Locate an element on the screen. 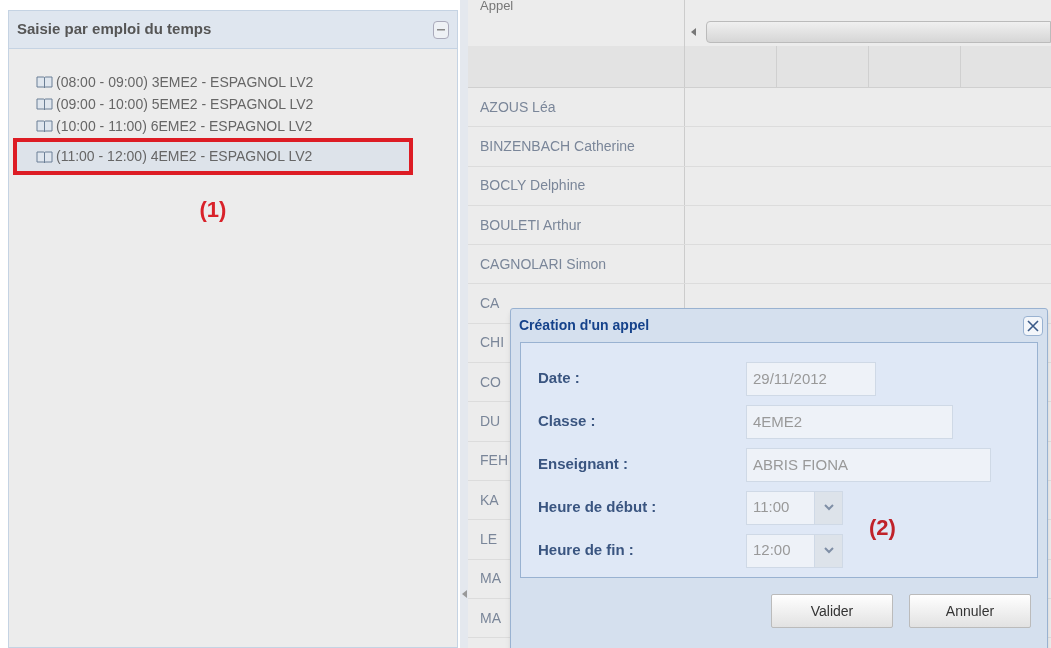 This screenshot has width=1051, height=648. field-label: Classe : is located at coordinates (567, 421).